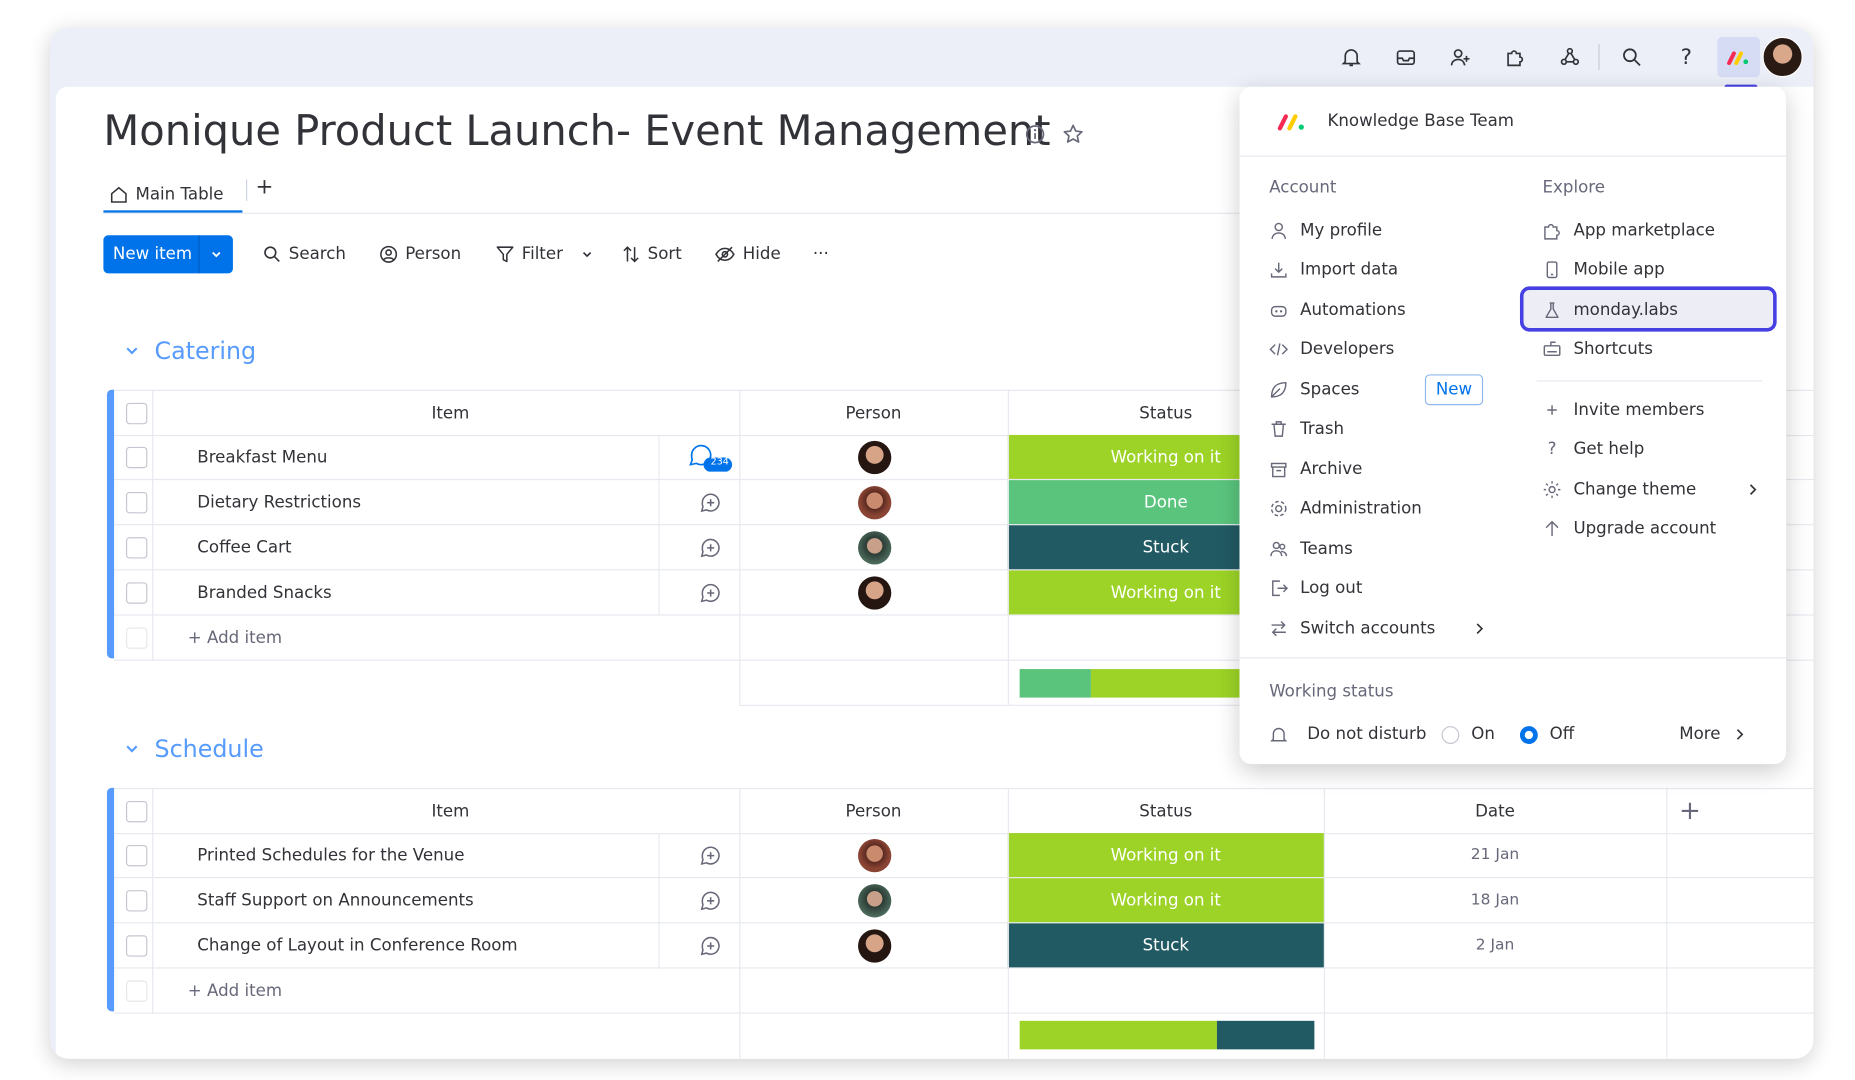  I want to click on hide-button: Hide, so click(747, 254).